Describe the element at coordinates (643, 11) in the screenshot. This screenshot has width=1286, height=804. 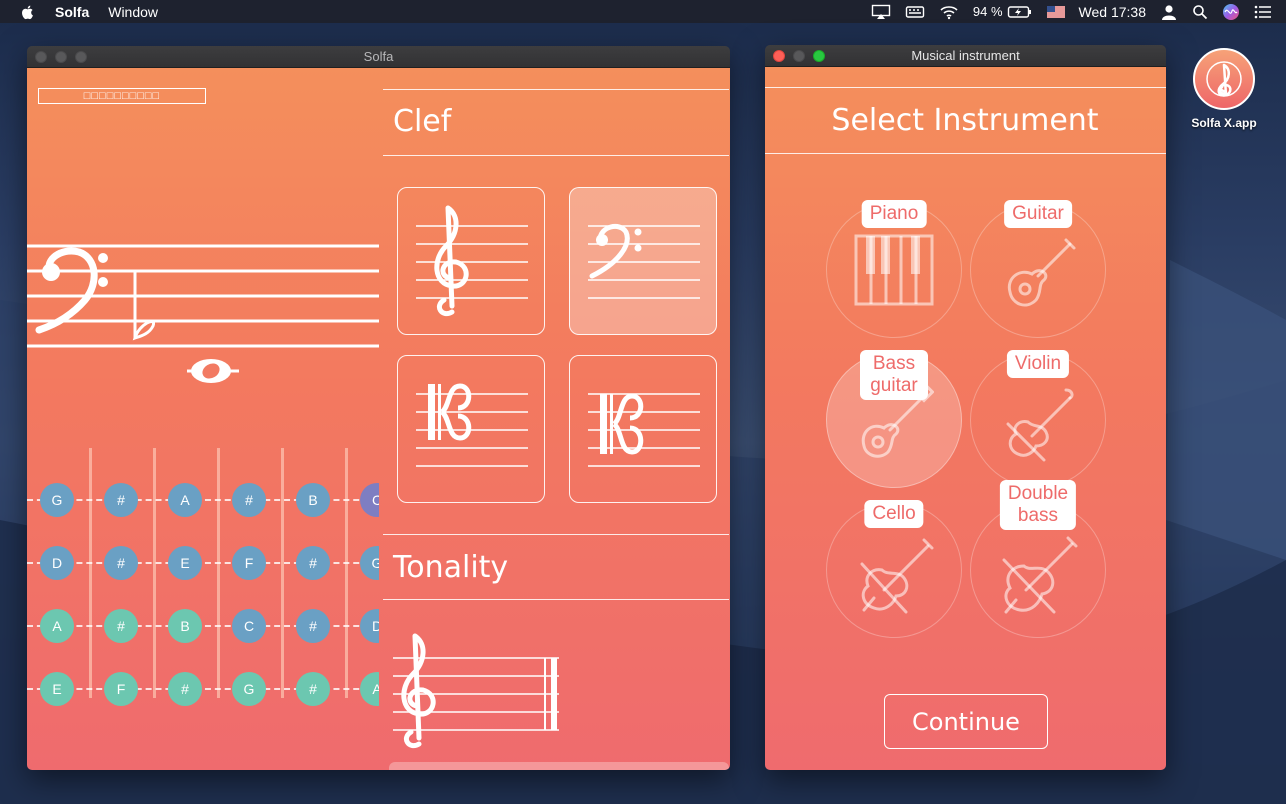
I see `menu-bar: Solfa Window 94 % Wed 17:38` at that location.